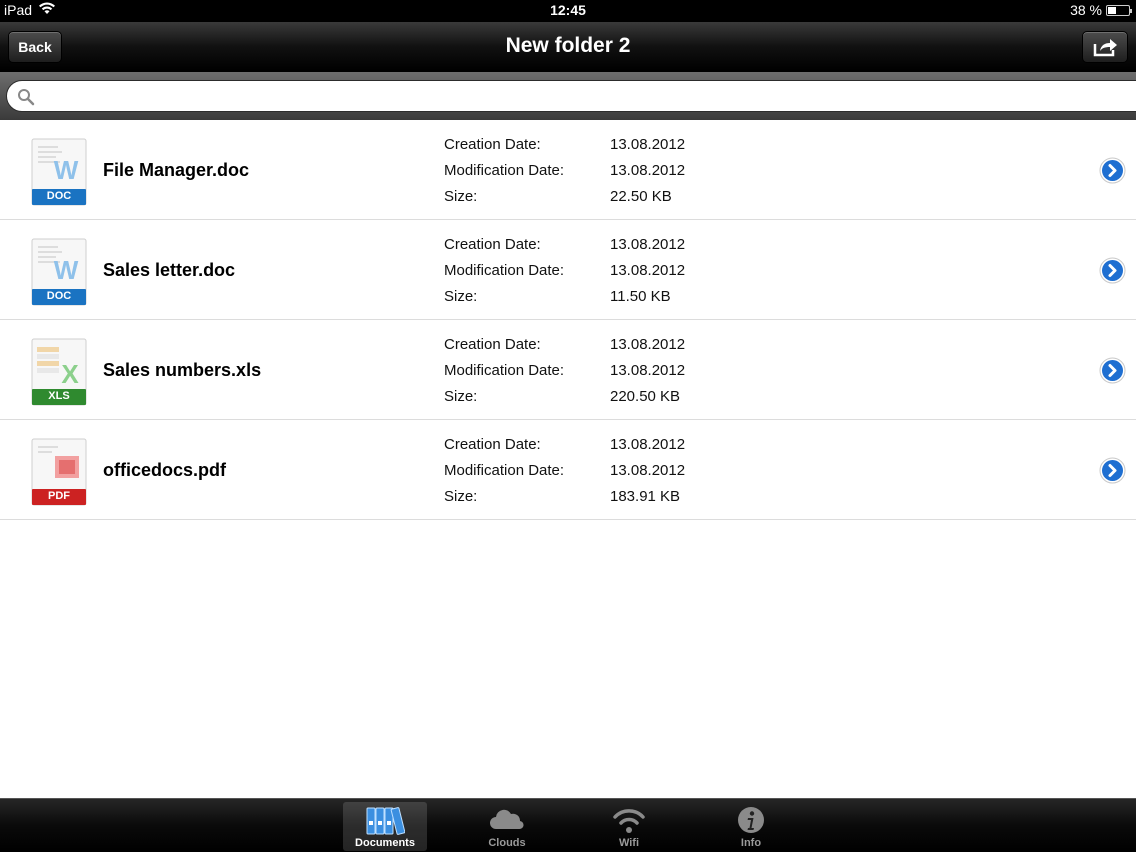 The image size is (1136, 852). I want to click on page-title: New folder 2, so click(568, 45).